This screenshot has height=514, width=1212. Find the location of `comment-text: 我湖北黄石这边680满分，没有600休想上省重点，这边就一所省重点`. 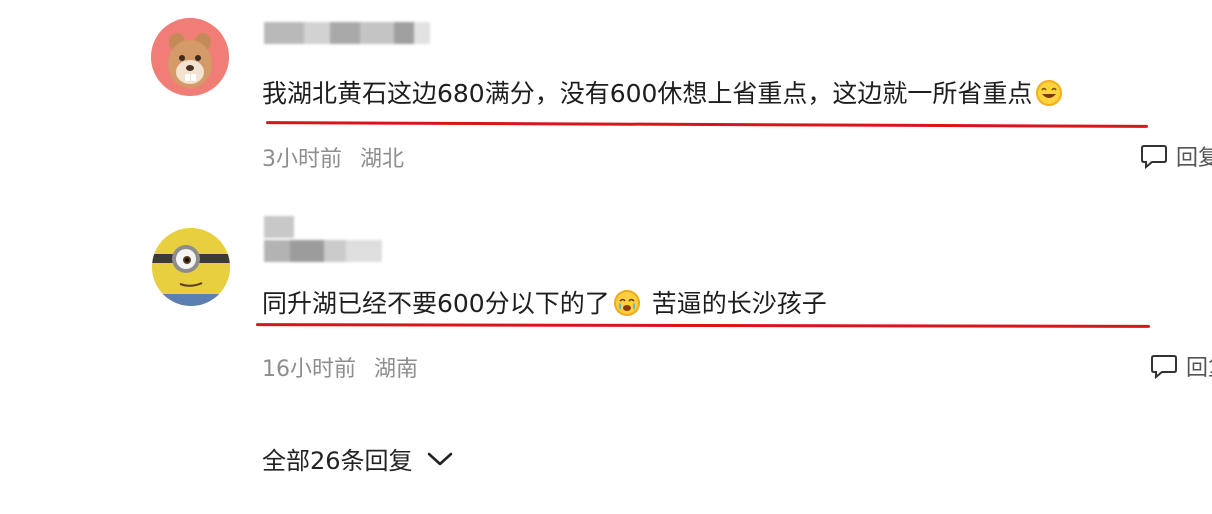

comment-text: 我湖北黄石这边680满分，没有600休想上省重点，这边就一所省重点 is located at coordinates (662, 94).